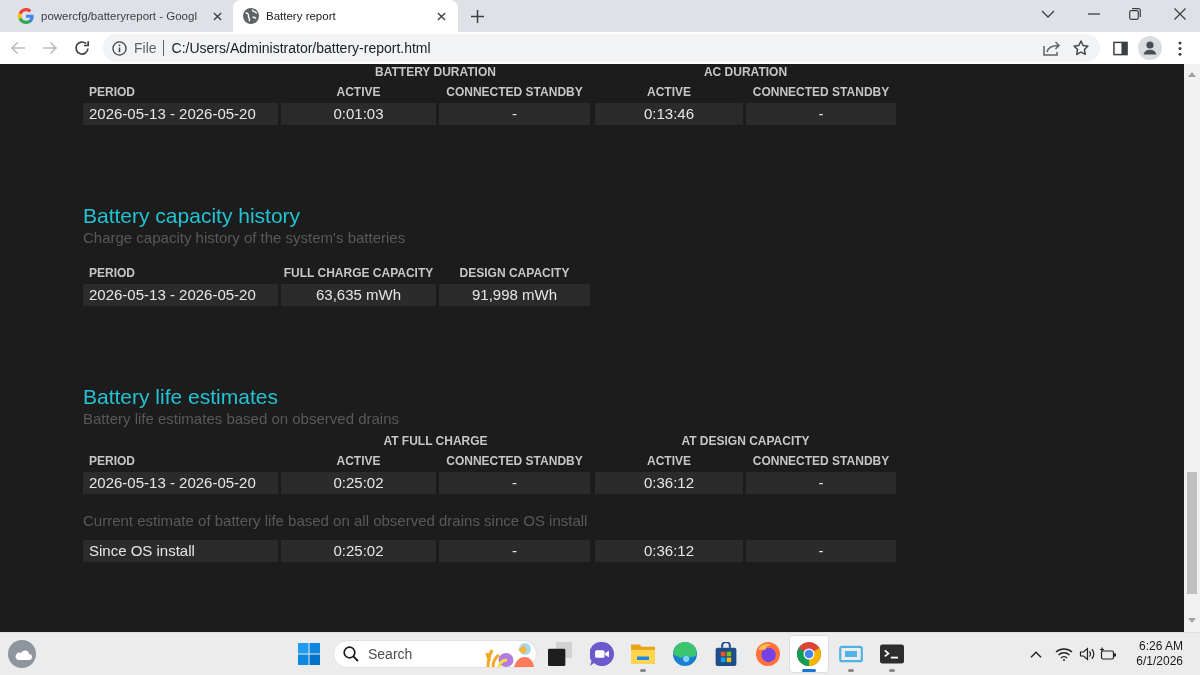 The image size is (1200, 675). Describe the element at coordinates (892, 654) in the screenshot. I see `terminal-icon` at that location.